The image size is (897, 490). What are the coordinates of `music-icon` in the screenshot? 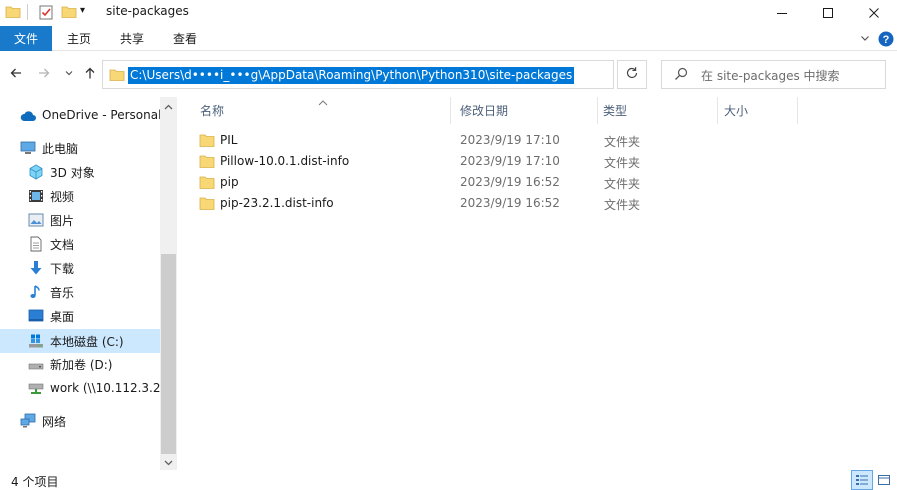 It's located at (36, 292).